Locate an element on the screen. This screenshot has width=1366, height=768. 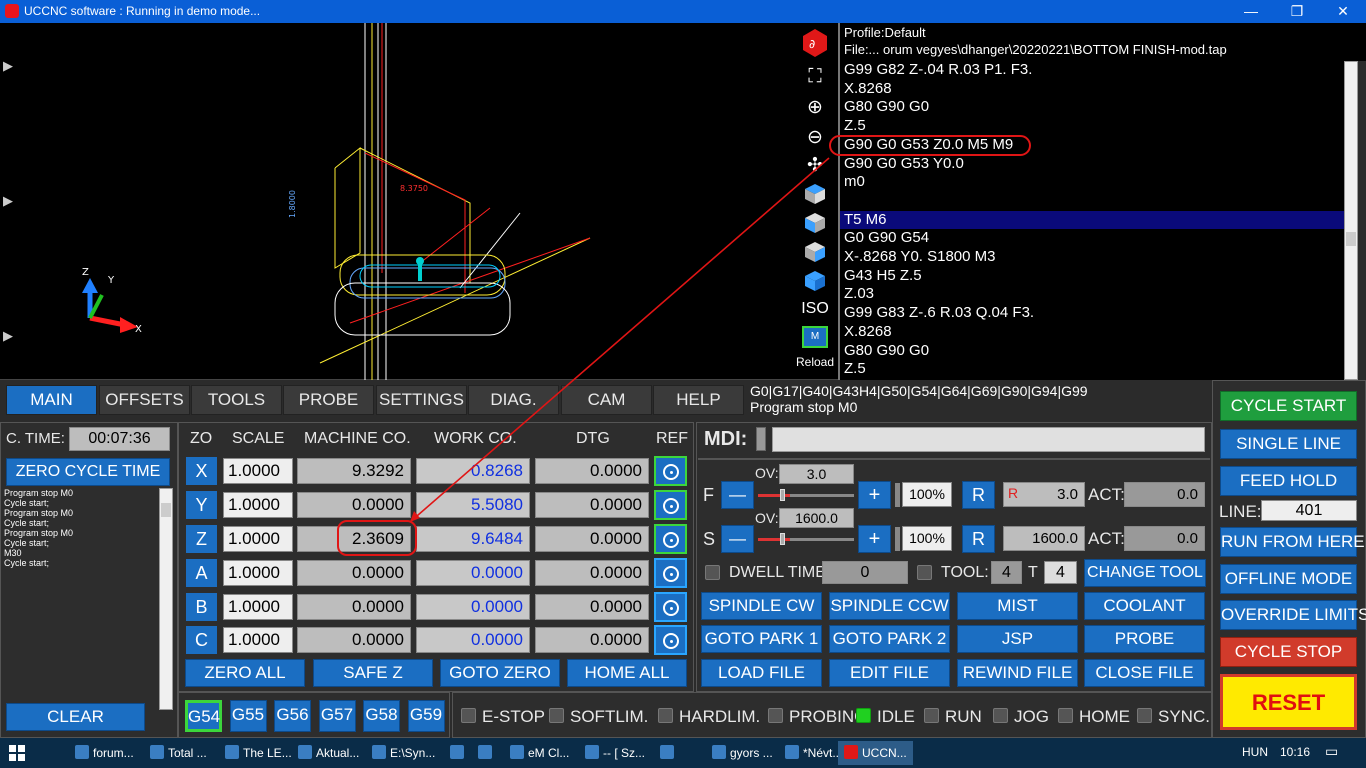
coolant-button: COOLANT is located at coordinates (1144, 606).